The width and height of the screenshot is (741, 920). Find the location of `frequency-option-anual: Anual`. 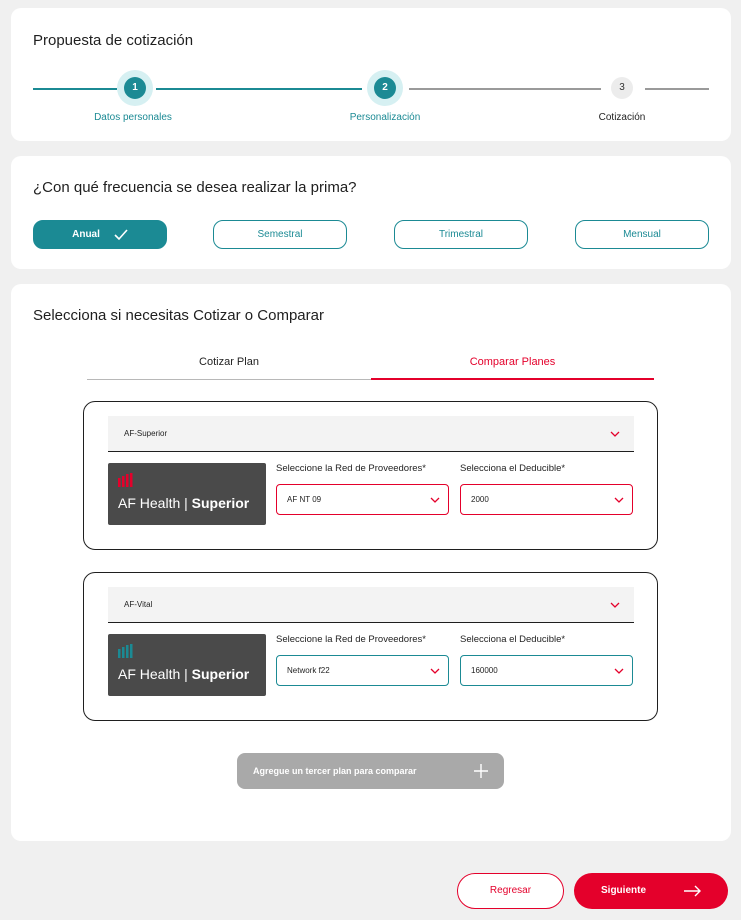

frequency-option-anual: Anual is located at coordinates (100, 234).